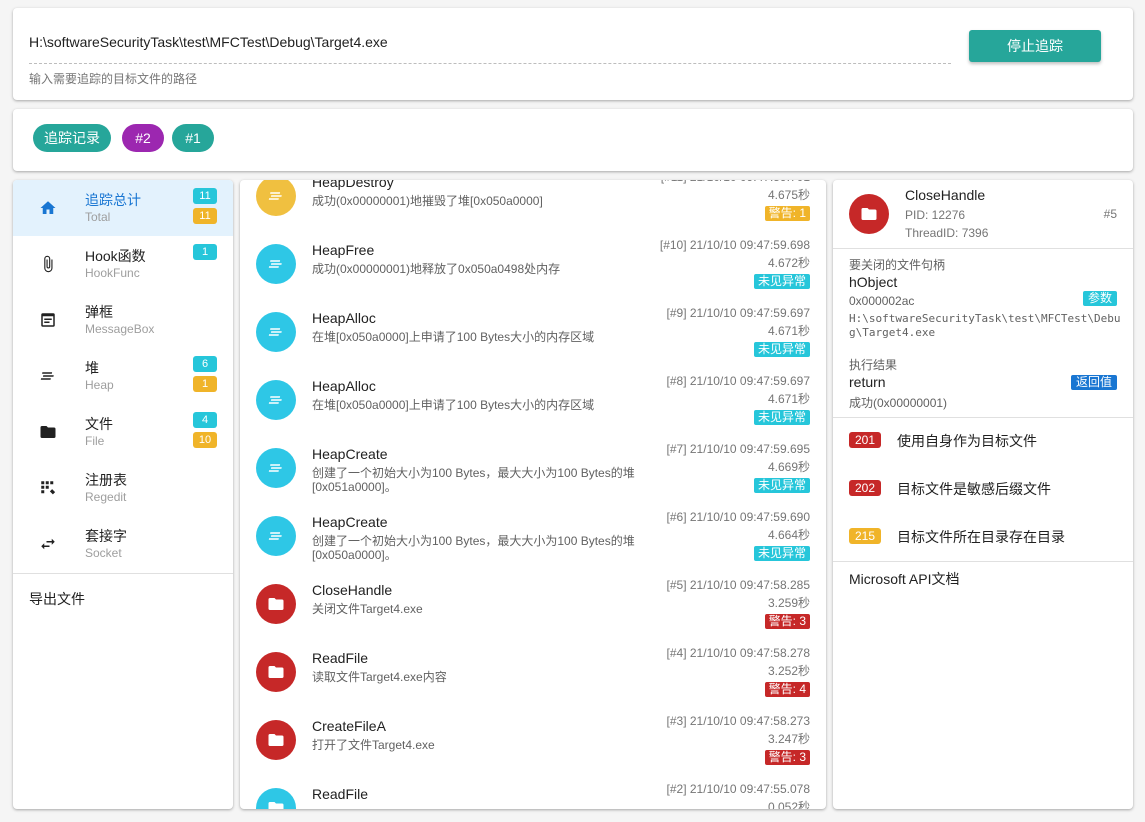 This screenshot has height=822, width=1145. What do you see at coordinates (882, 301) in the screenshot?
I see `param-value: 0x000002ac` at bounding box center [882, 301].